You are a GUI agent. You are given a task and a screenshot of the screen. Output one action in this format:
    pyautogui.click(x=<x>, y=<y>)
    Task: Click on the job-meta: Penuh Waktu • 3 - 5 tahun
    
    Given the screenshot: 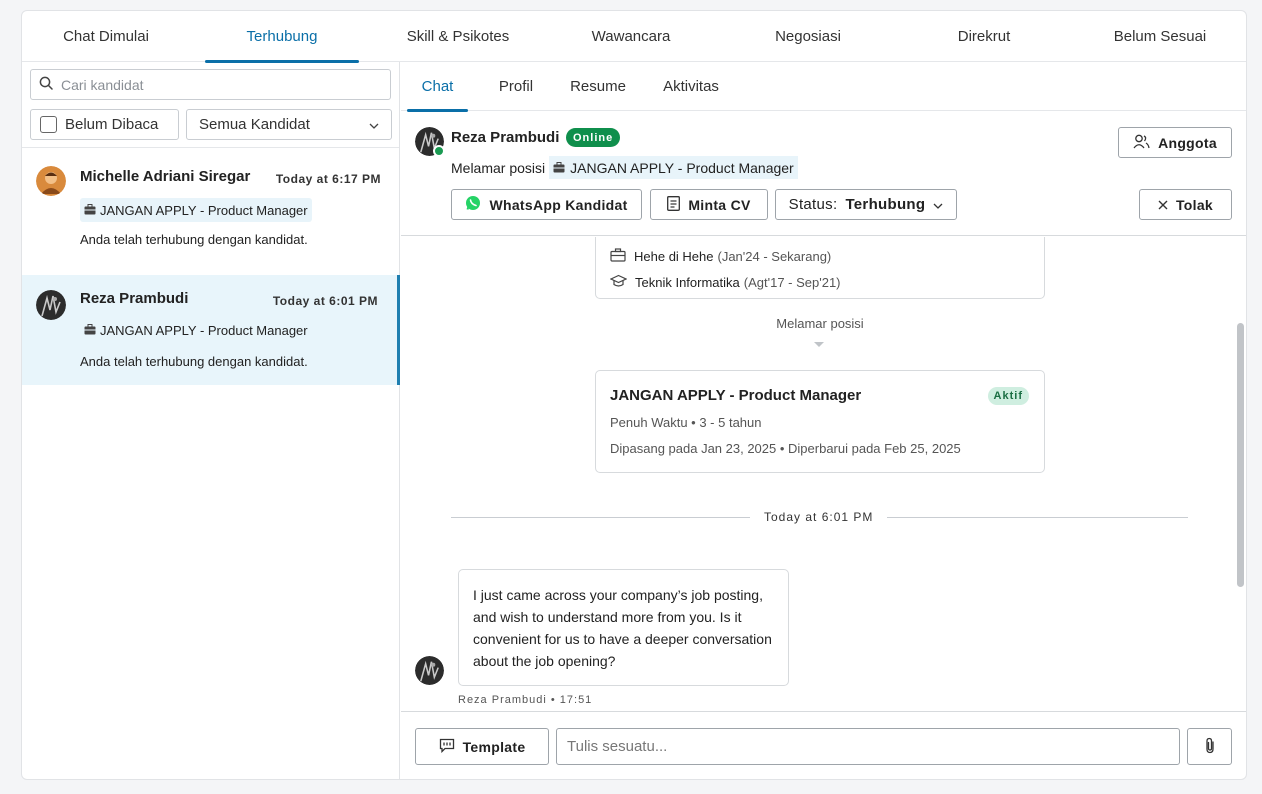 What is the action you would take?
    pyautogui.click(x=686, y=422)
    